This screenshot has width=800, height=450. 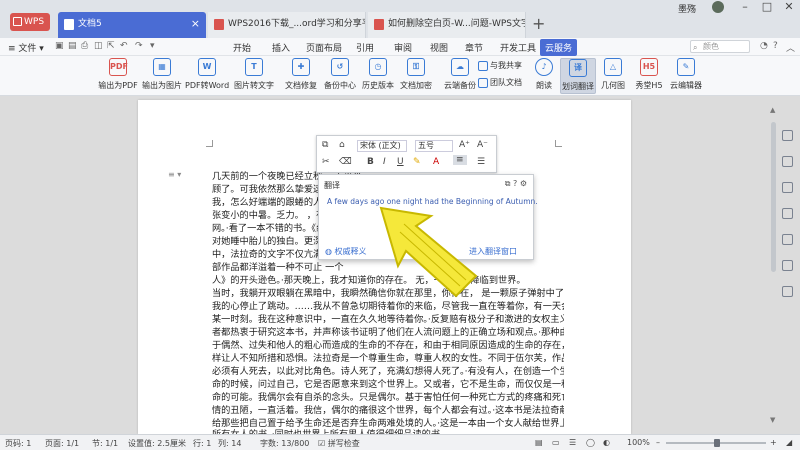 I want to click on tab-web-wps2016: WPS2016下载_...ord学习和分享平台, so click(x=287, y=25).